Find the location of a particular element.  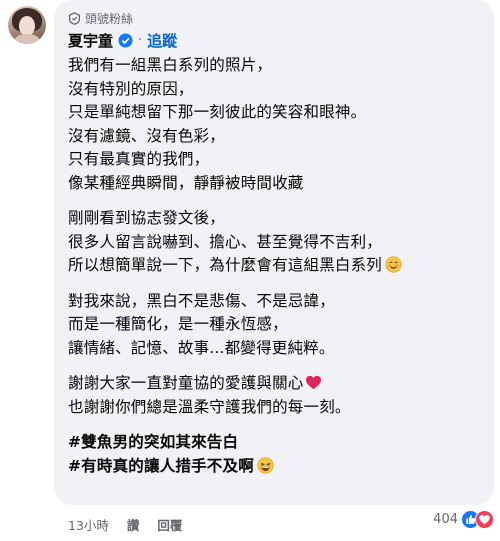

reaction-icons is located at coordinates (477, 519).